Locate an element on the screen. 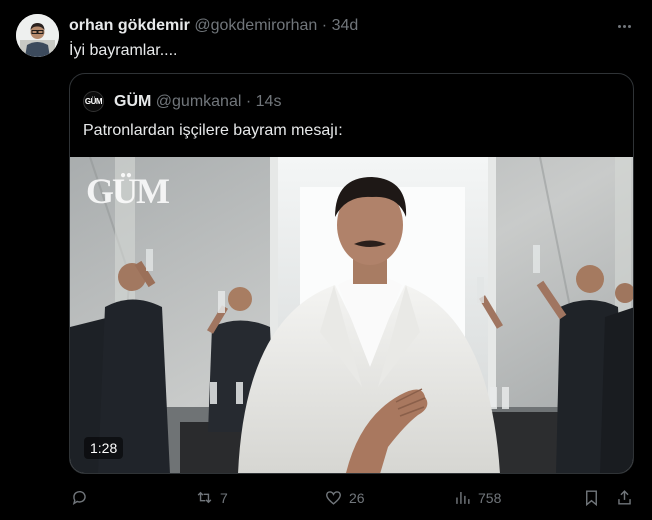  quoted-timestamp: 14s is located at coordinates (269, 101).